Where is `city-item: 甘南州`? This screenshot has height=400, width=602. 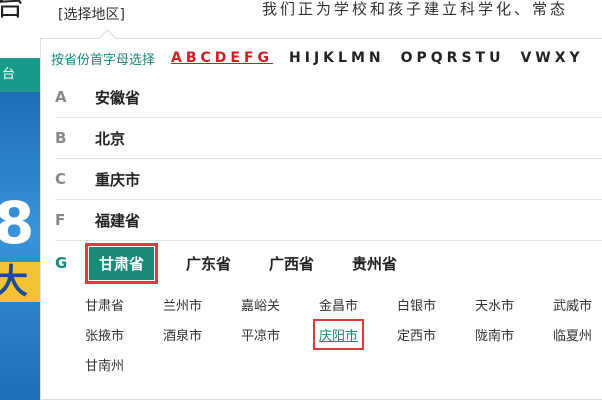
city-item: 甘南州 is located at coordinates (104, 364).